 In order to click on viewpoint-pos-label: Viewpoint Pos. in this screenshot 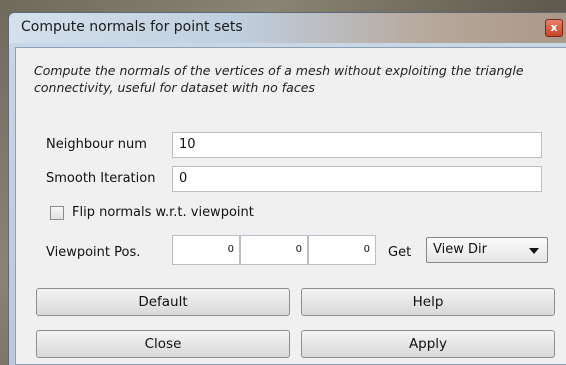, I will do `click(93, 252)`.